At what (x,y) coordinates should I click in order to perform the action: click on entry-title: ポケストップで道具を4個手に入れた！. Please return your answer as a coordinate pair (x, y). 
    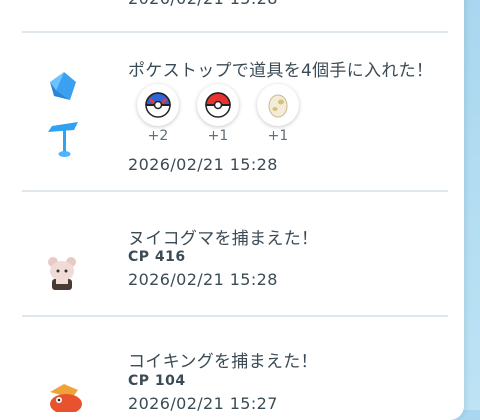
    Looking at the image, I should click on (281, 71).